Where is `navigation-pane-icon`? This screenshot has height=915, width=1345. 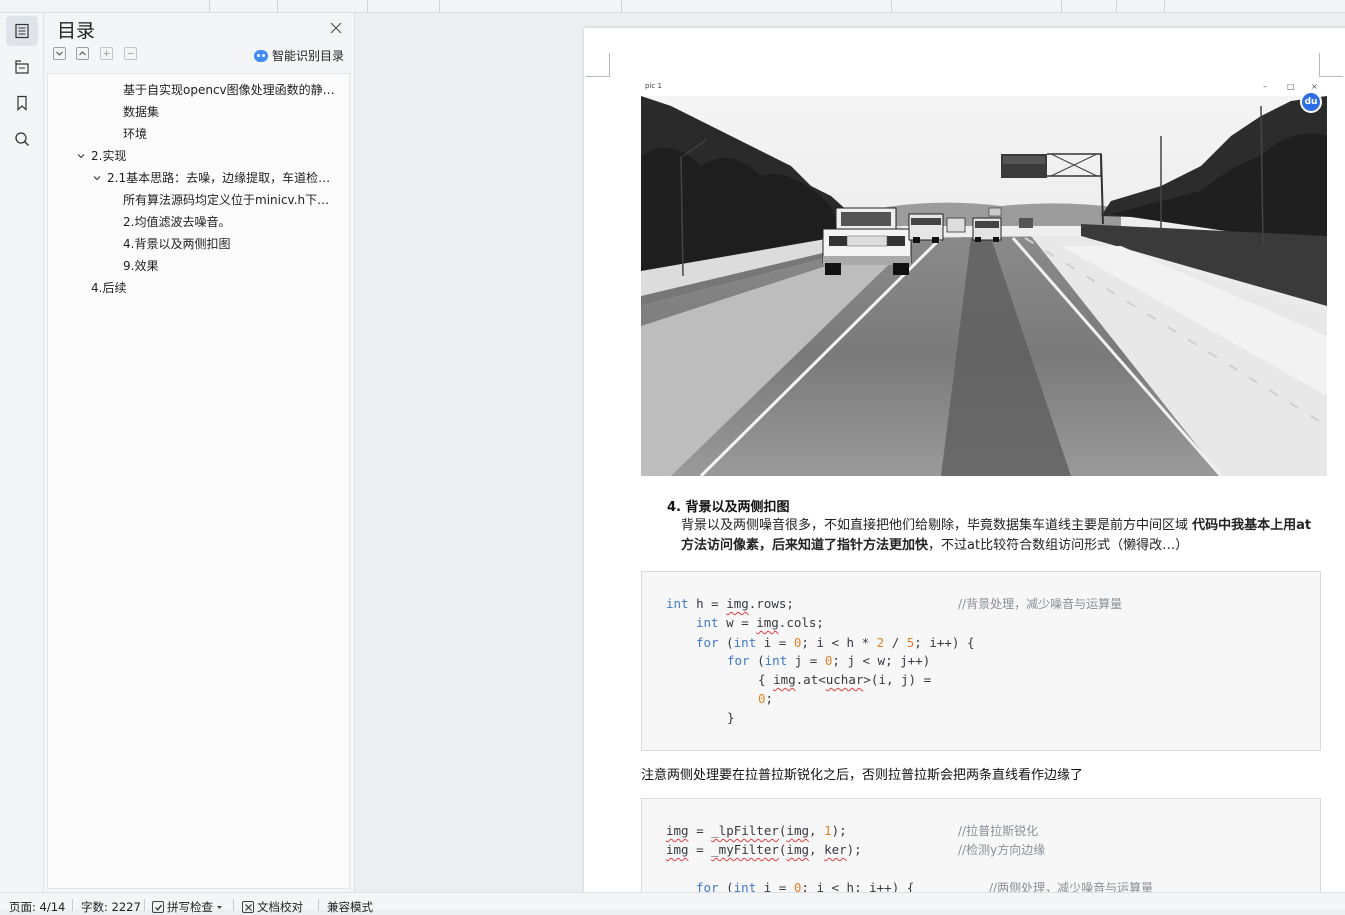
navigation-pane-icon is located at coordinates (22, 67).